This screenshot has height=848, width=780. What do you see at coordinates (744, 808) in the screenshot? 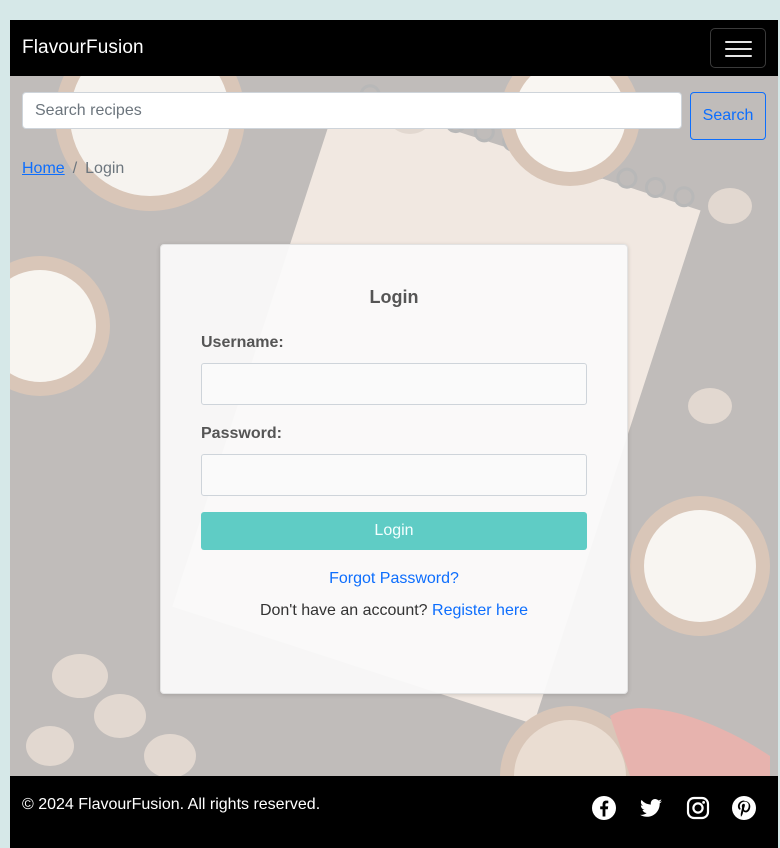
I see `pinterest-icon` at bounding box center [744, 808].